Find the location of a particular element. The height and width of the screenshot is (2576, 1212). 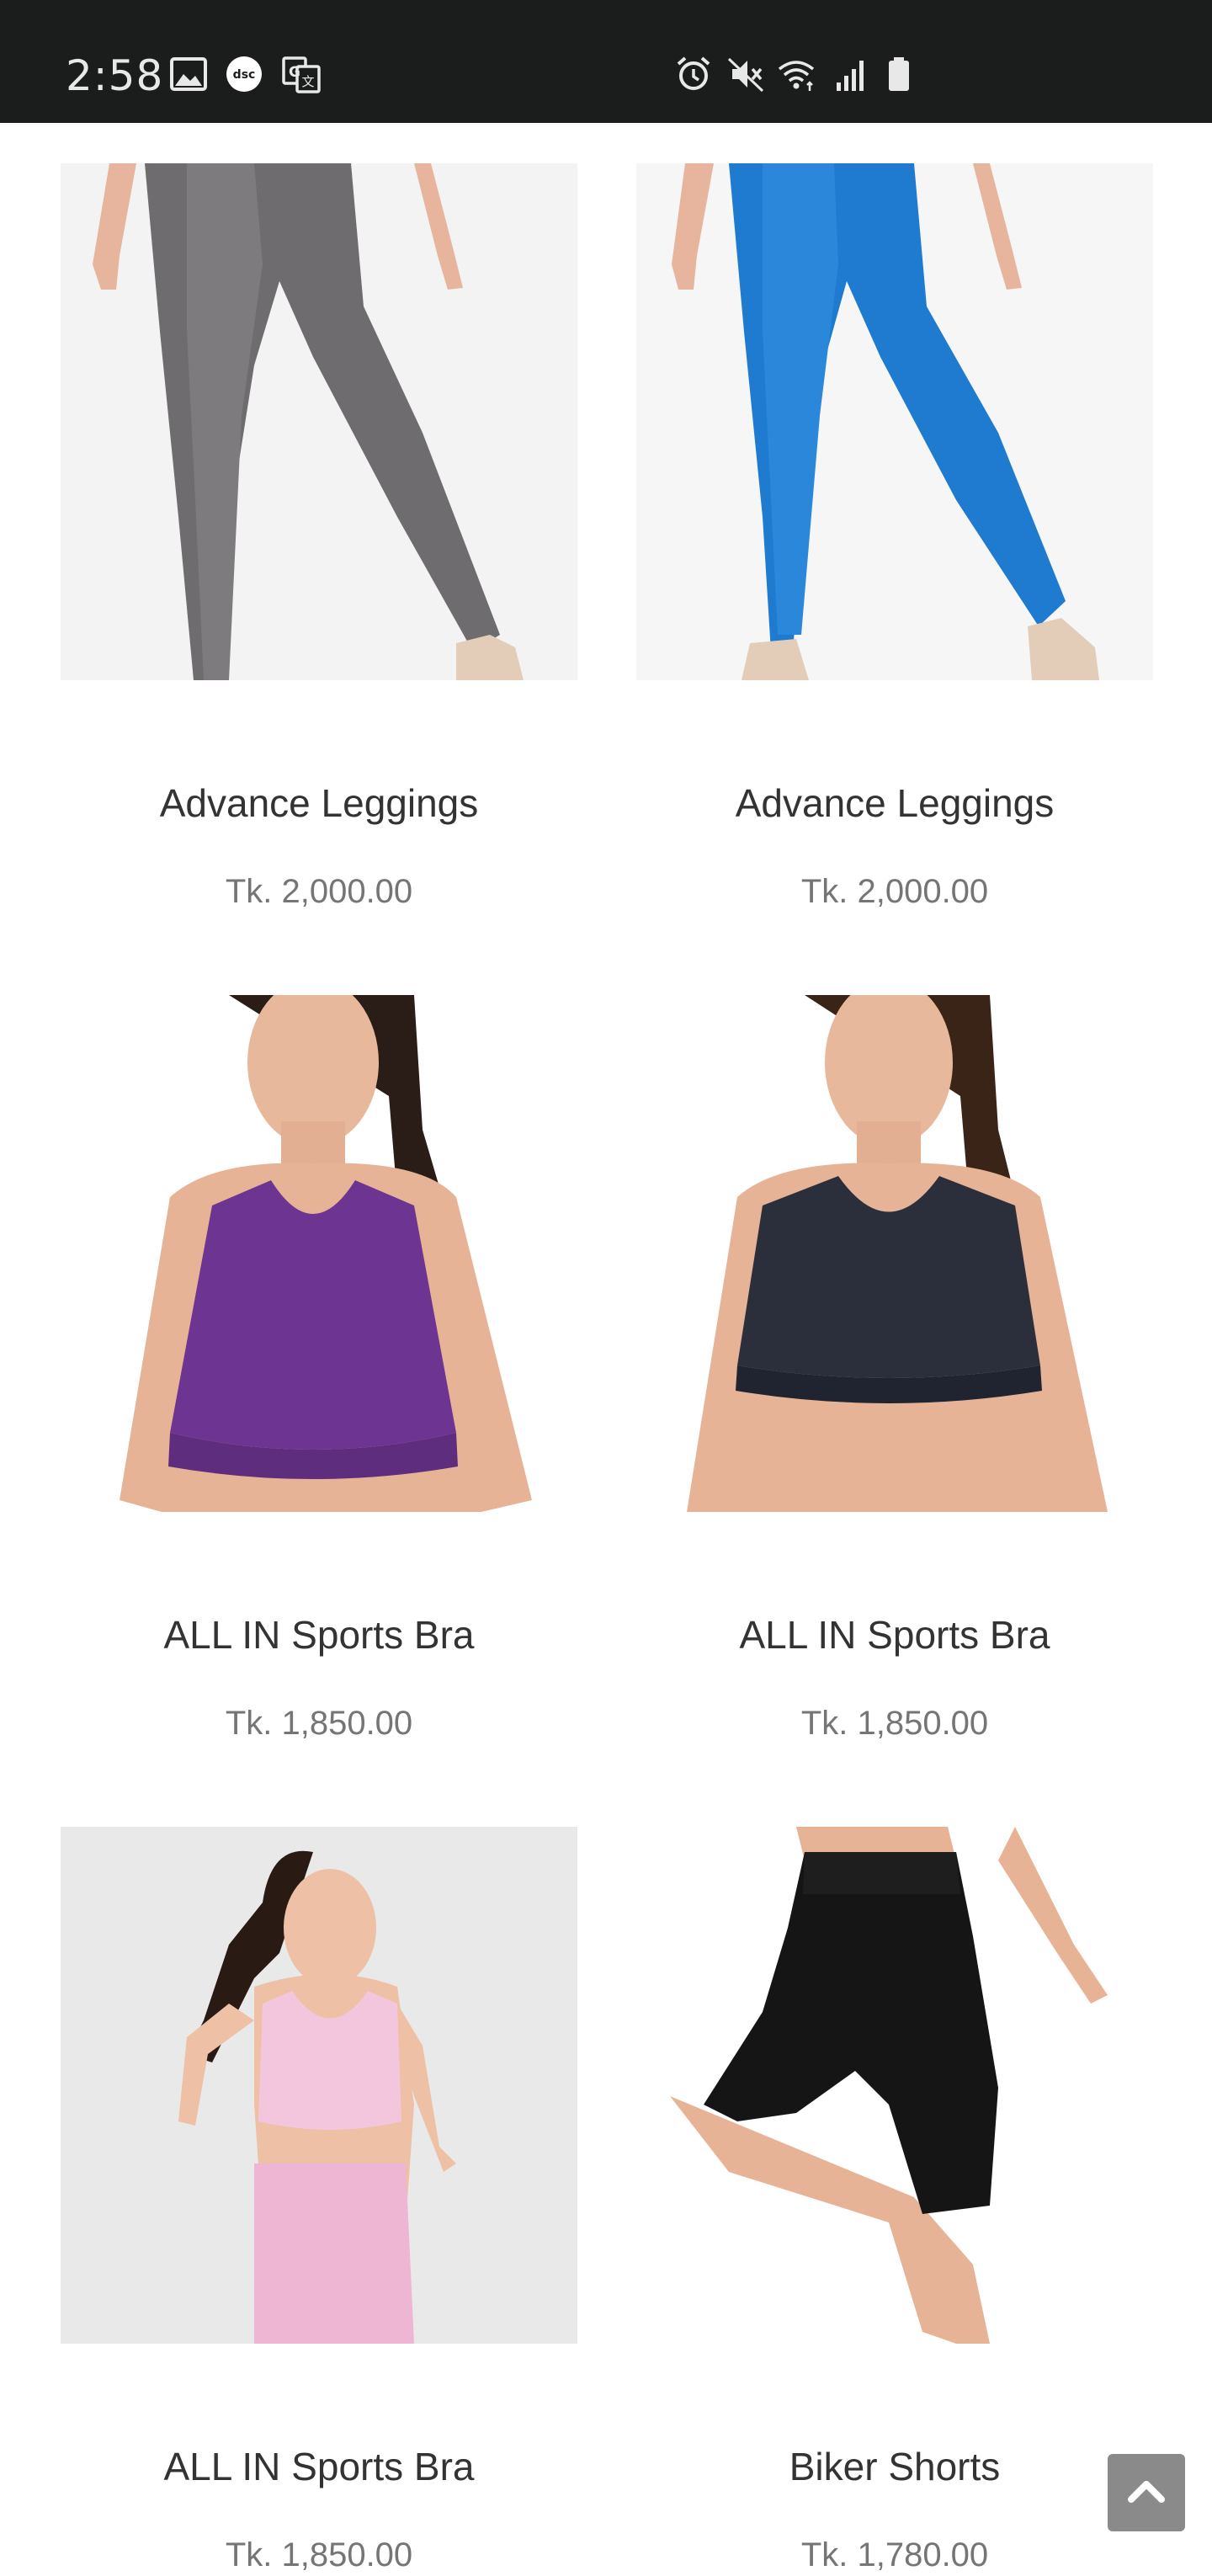

wifi-icon is located at coordinates (796, 74).